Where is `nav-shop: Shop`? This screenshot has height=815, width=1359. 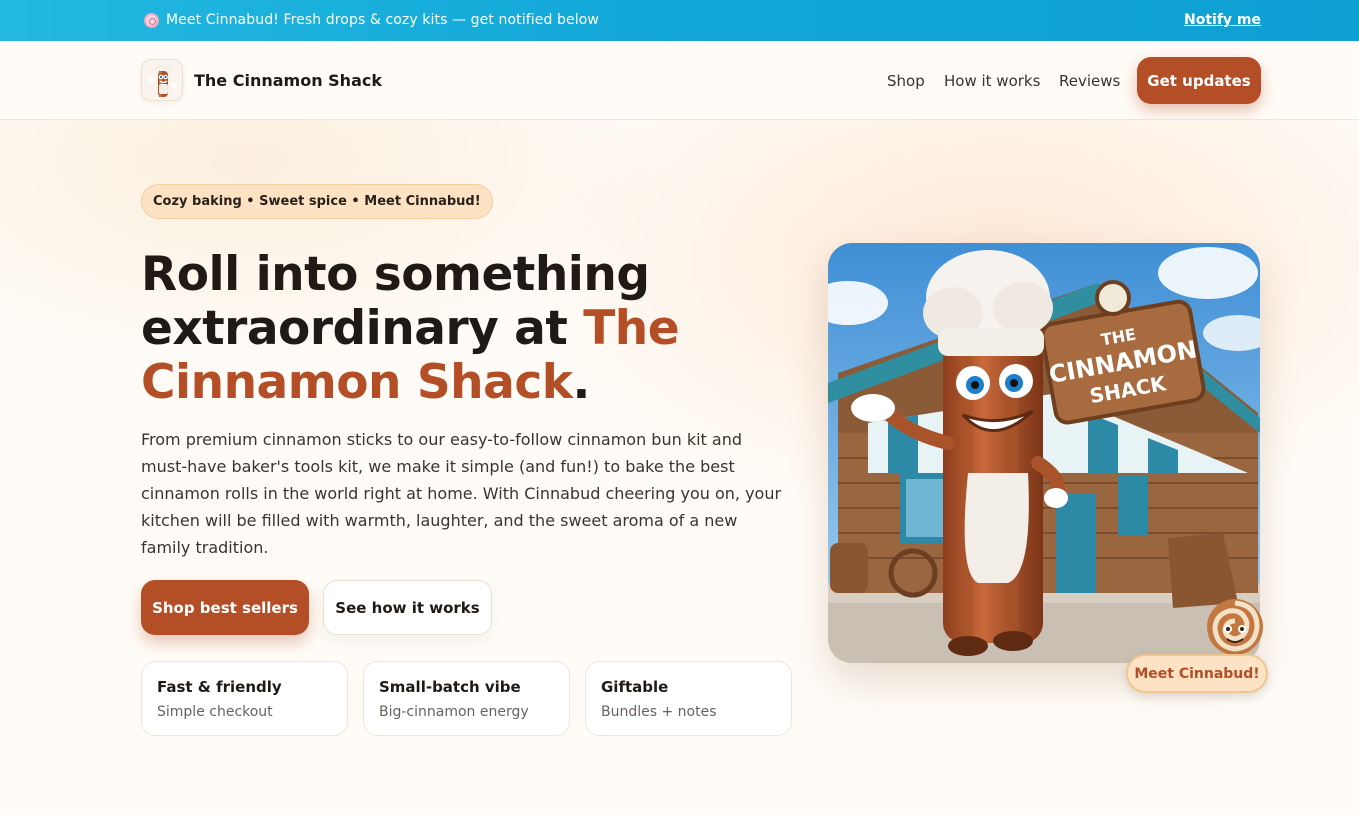
nav-shop: Shop is located at coordinates (906, 81).